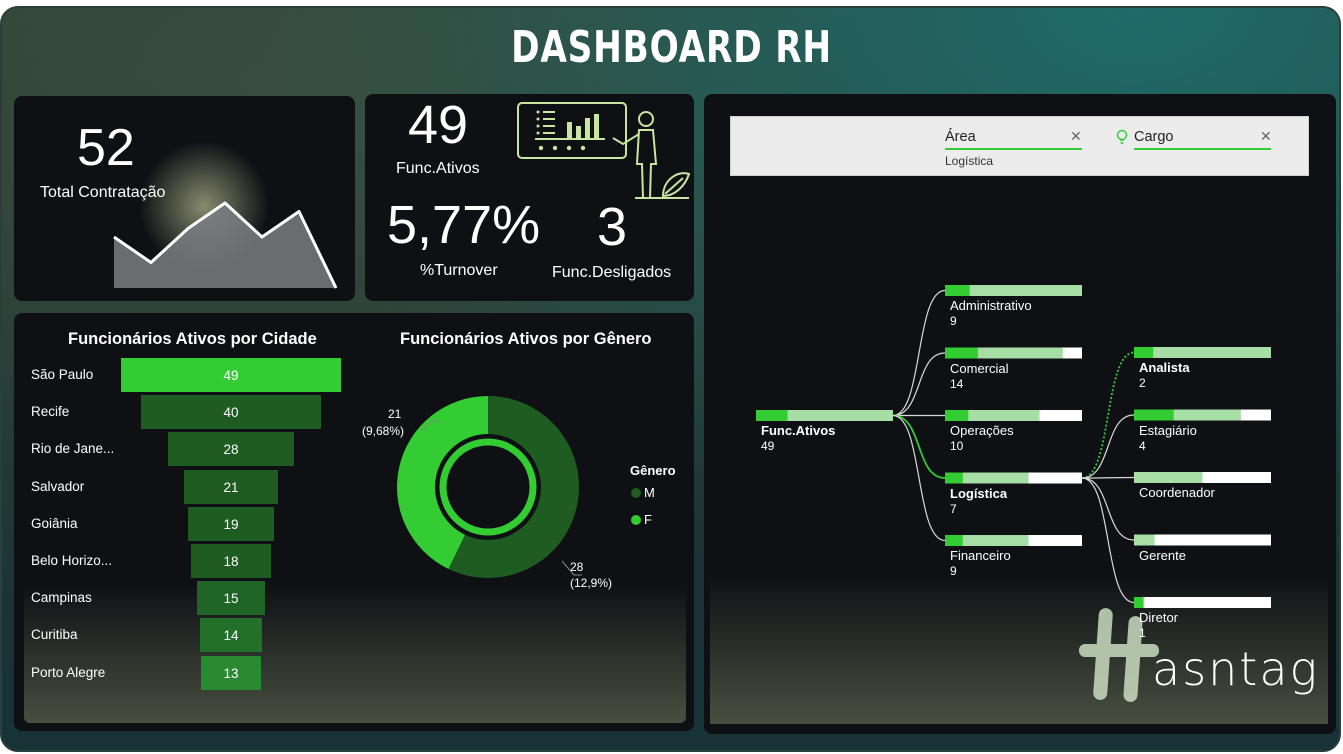  What do you see at coordinates (570, 130) in the screenshot?
I see `board-chart-icon` at bounding box center [570, 130].